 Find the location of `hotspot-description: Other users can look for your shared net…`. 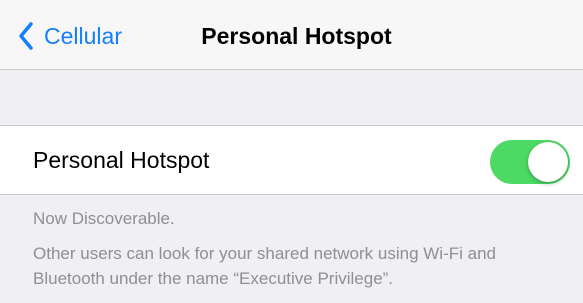

hotspot-description: Other users can look for your shared net… is located at coordinates (264, 266).